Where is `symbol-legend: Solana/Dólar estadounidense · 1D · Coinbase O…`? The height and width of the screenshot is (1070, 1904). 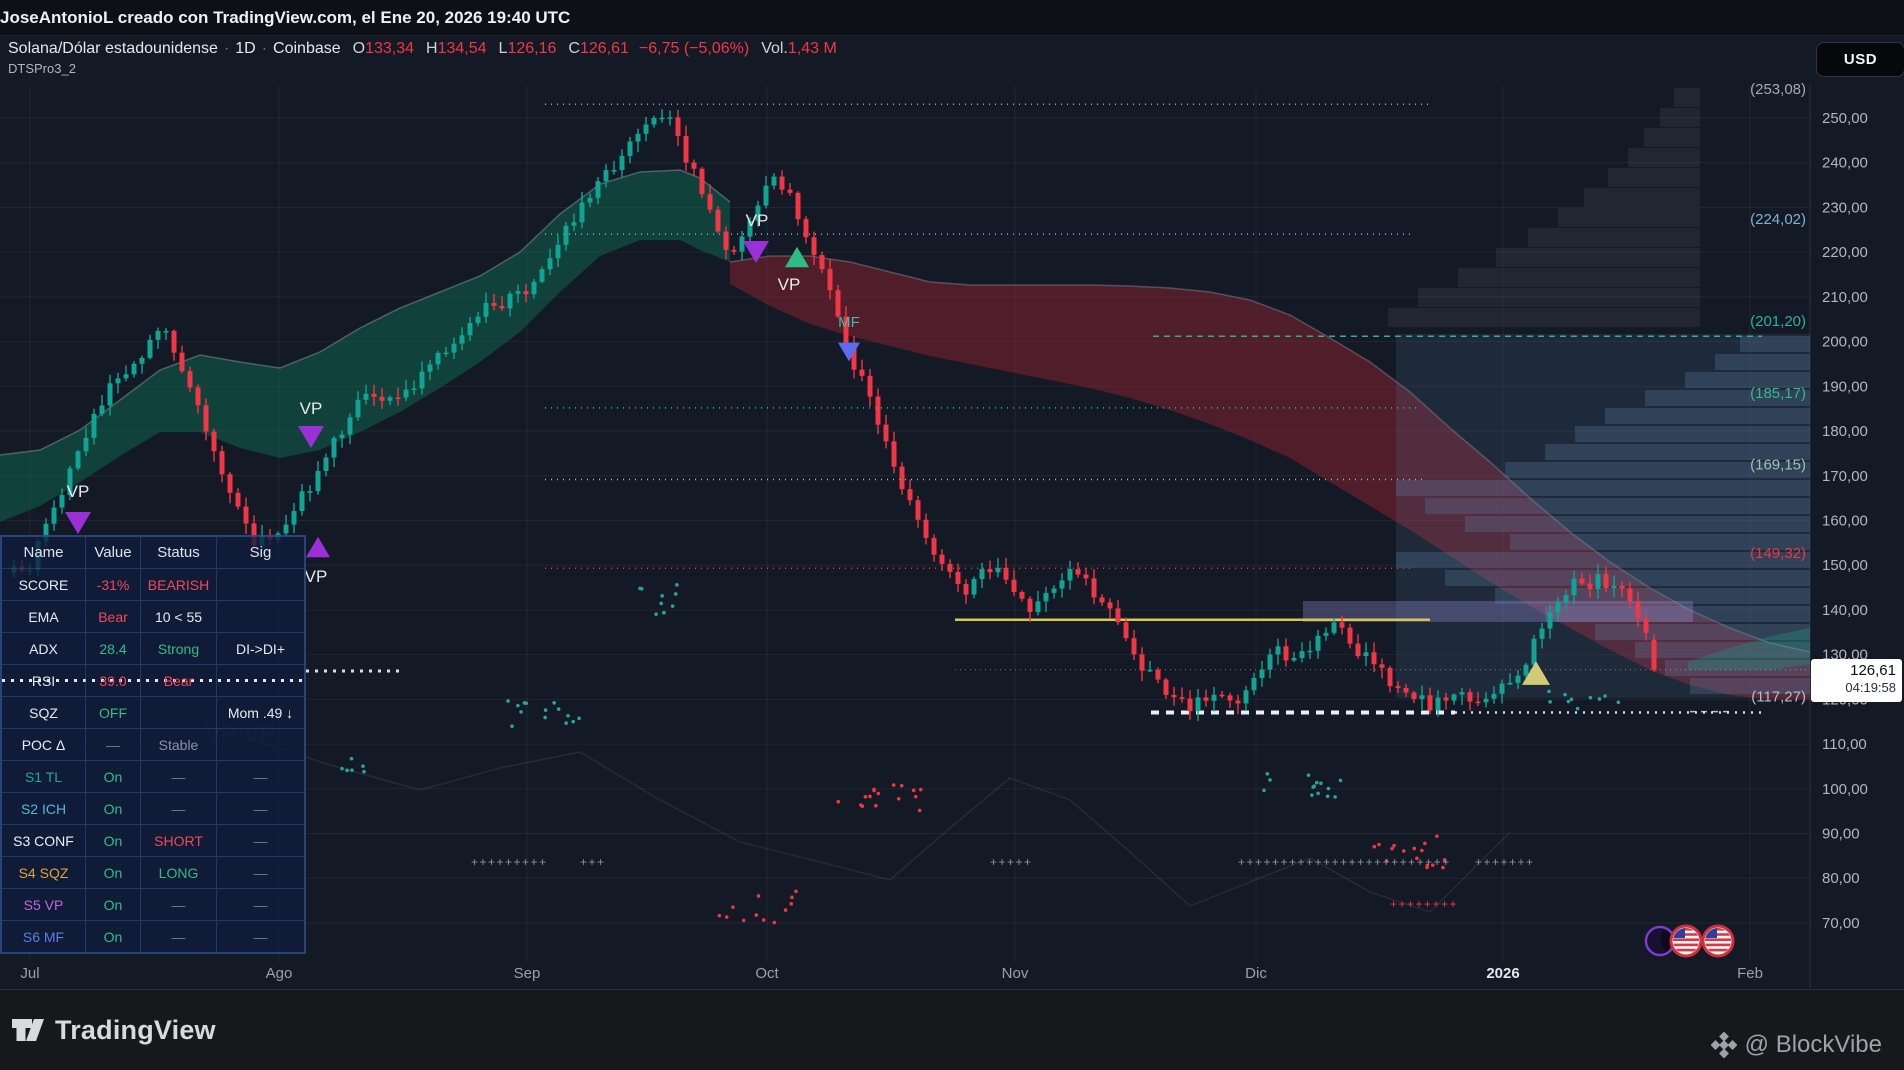 symbol-legend: Solana/Dólar estadounidense · 1D · Coinbase O… is located at coordinates (422, 49).